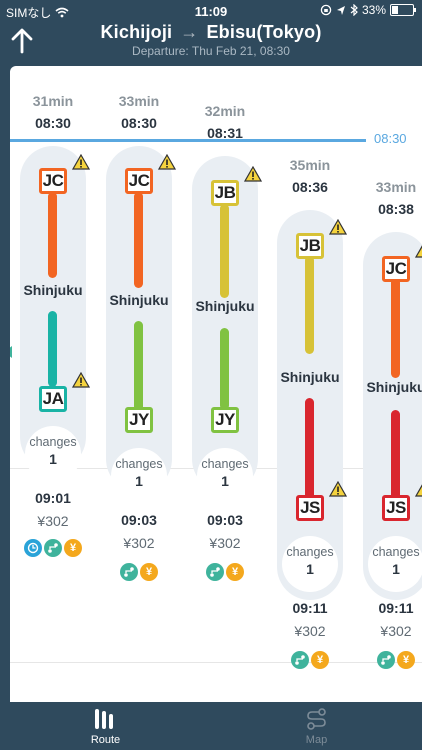 The width and height of the screenshot is (422, 750). I want to click on tab-map: Map, so click(316, 726).